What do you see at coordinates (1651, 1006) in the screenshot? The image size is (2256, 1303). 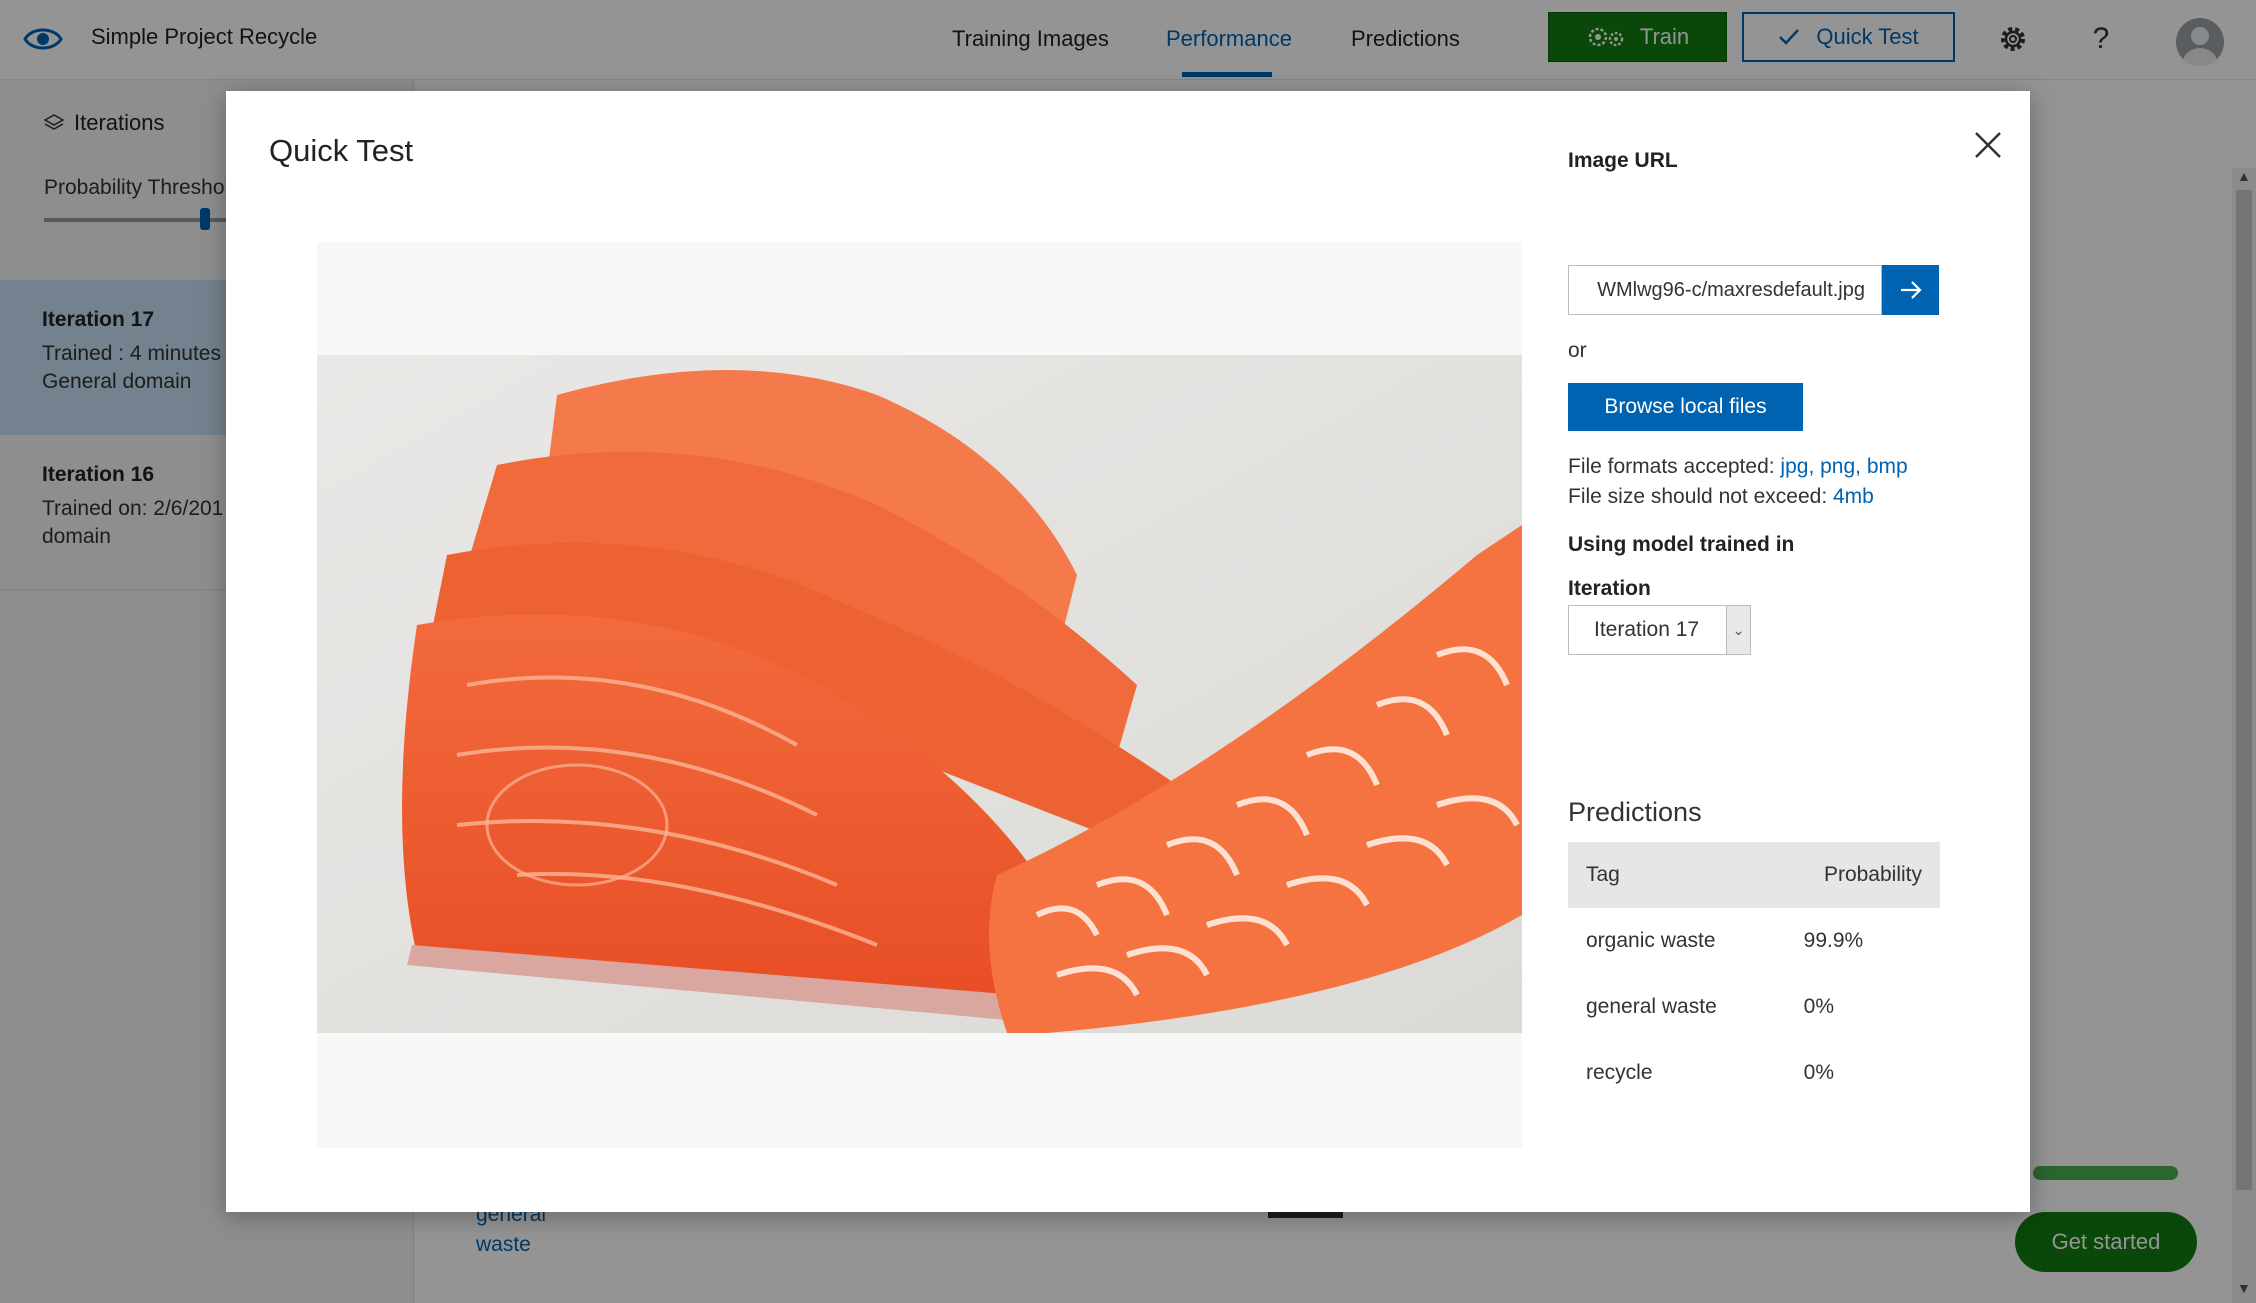 I see `prediction-tag: general waste` at bounding box center [1651, 1006].